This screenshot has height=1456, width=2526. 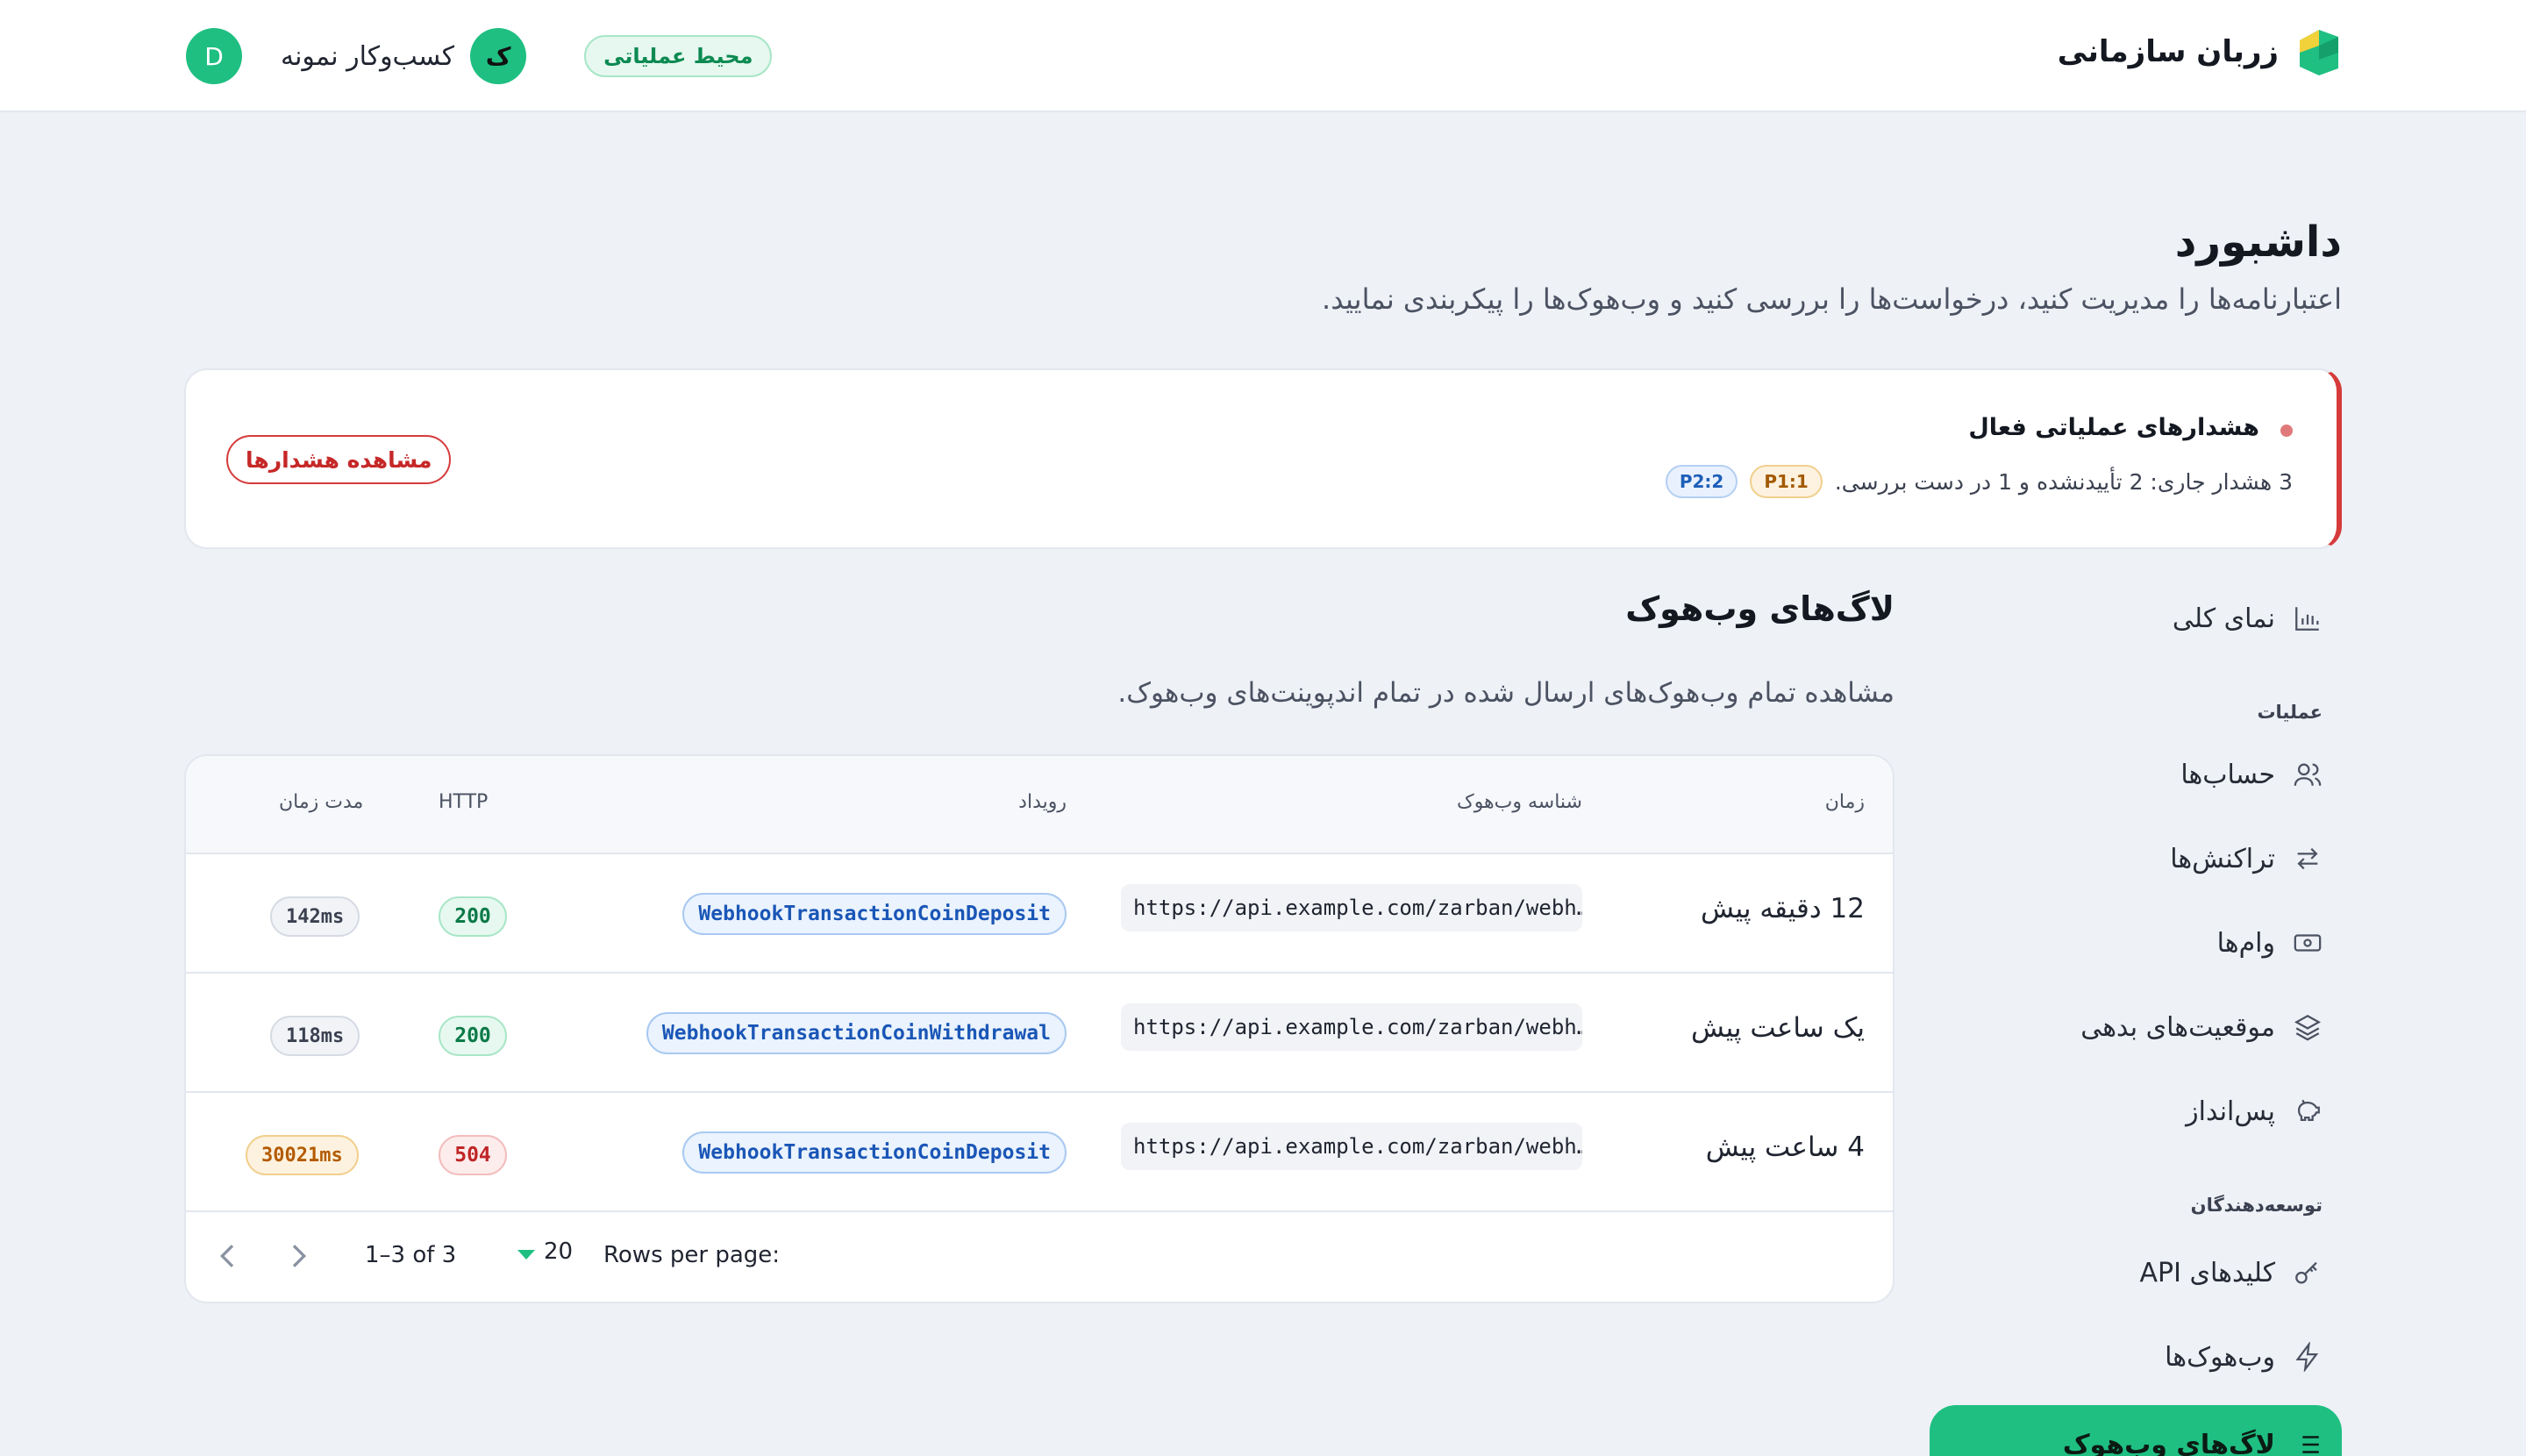 I want to click on cell-duration-badge: 30021ms, so click(x=302, y=1155).